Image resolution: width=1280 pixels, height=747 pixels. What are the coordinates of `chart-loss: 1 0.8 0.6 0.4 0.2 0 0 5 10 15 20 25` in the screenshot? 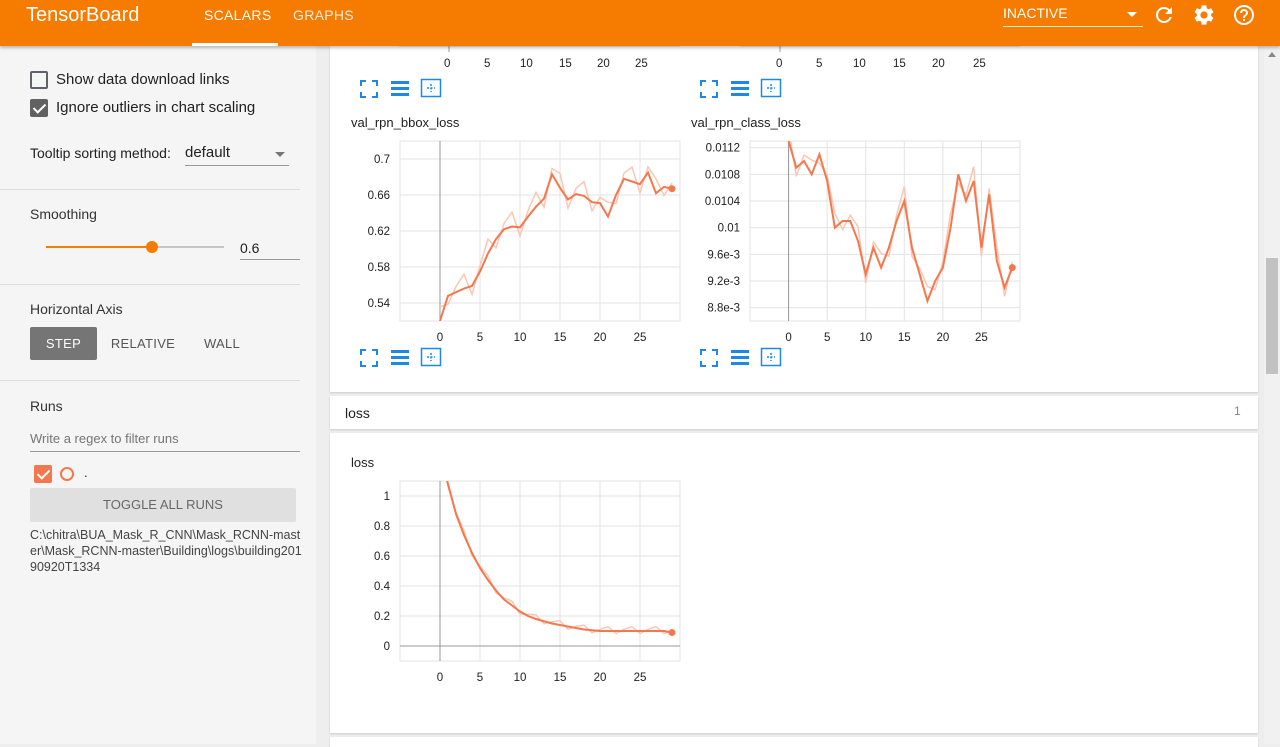 It's located at (520, 581).